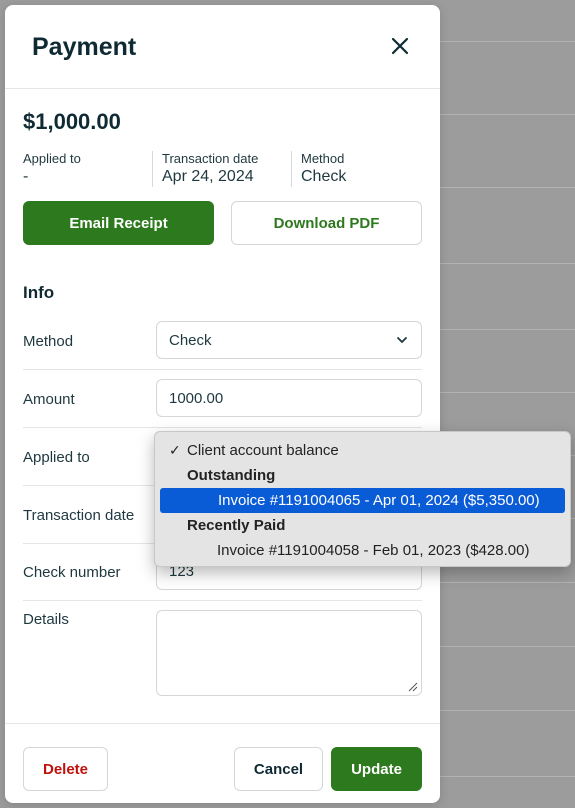 The image size is (575, 808). I want to click on resize-grip-icon, so click(413, 687).